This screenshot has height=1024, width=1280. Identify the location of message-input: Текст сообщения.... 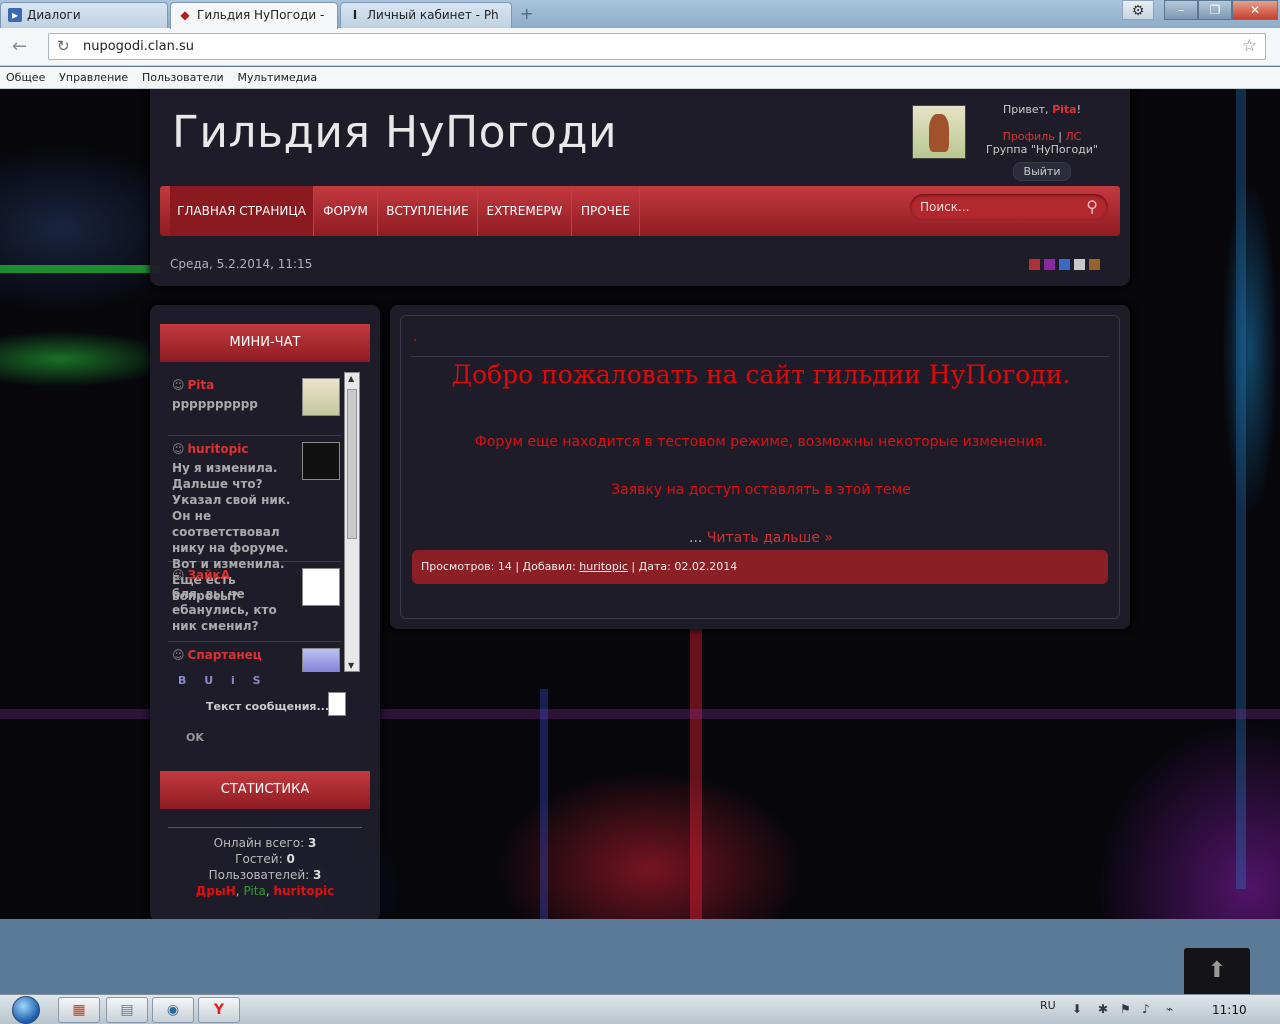
(267, 706).